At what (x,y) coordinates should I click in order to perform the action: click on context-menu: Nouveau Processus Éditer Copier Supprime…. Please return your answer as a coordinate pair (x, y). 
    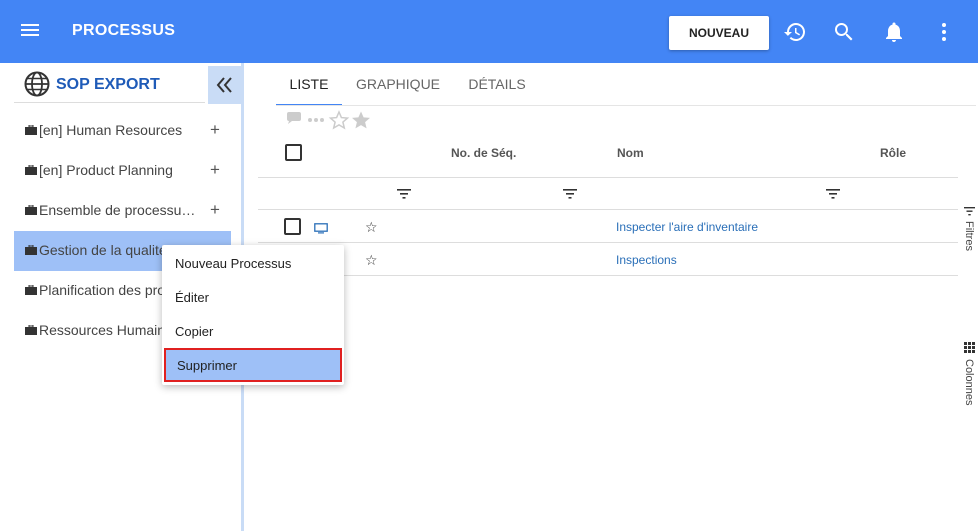
    Looking at the image, I should click on (253, 315).